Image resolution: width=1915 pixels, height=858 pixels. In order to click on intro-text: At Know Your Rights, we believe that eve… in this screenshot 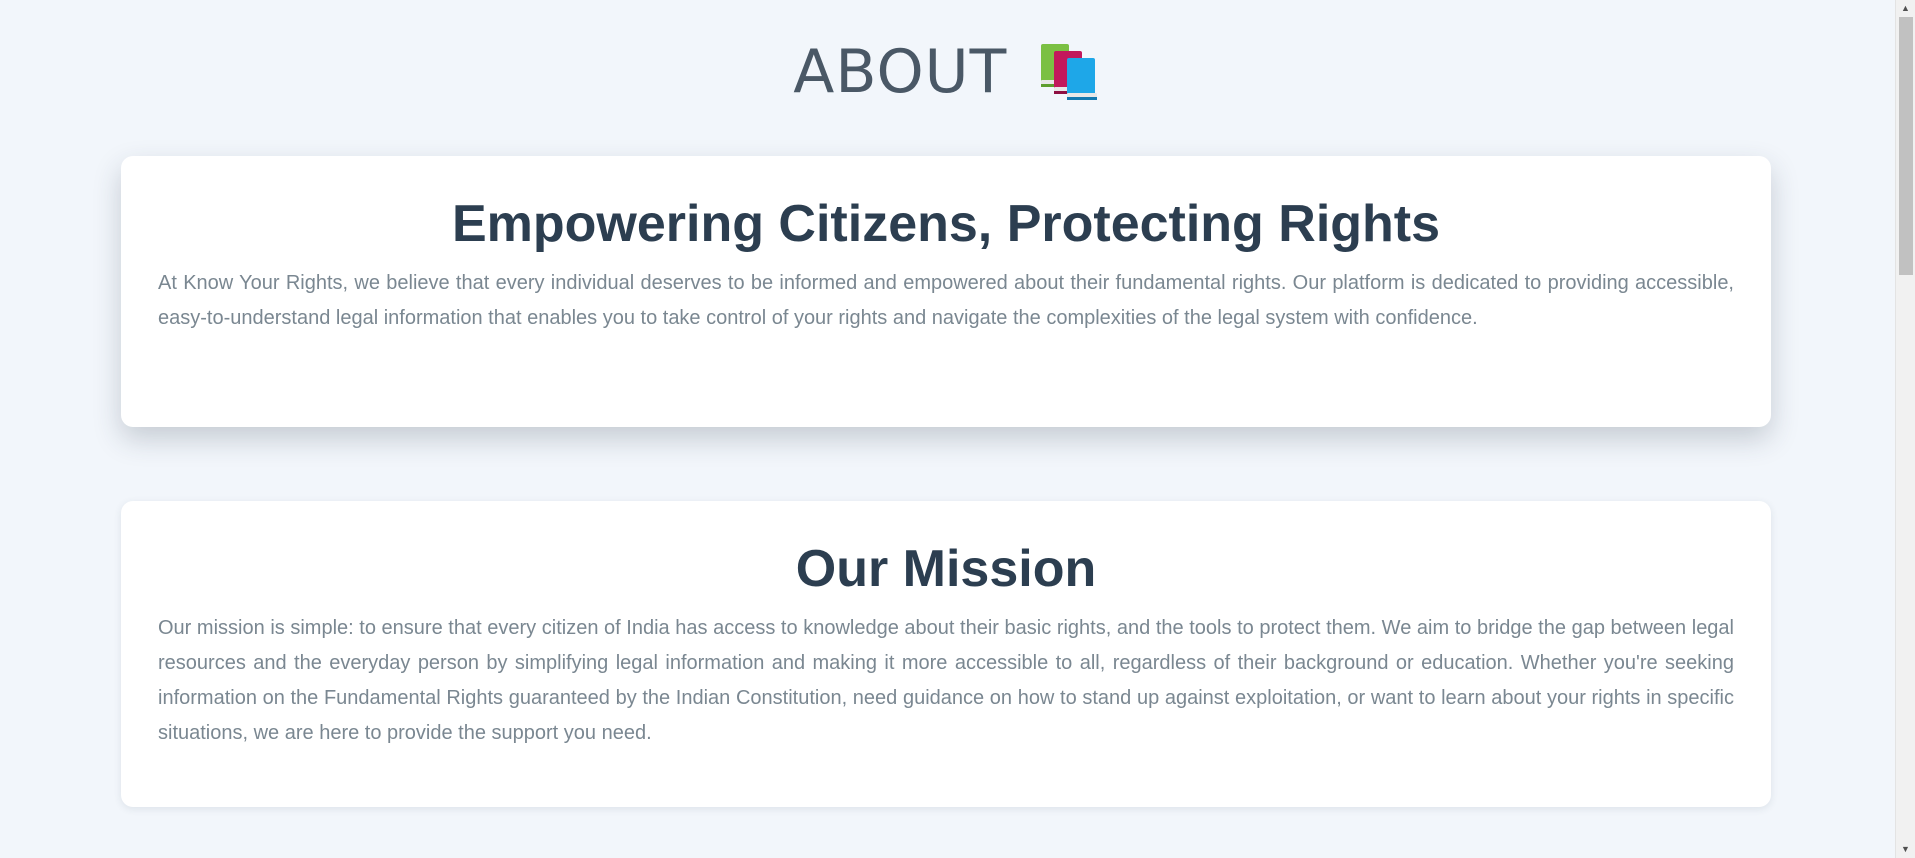, I will do `click(946, 300)`.